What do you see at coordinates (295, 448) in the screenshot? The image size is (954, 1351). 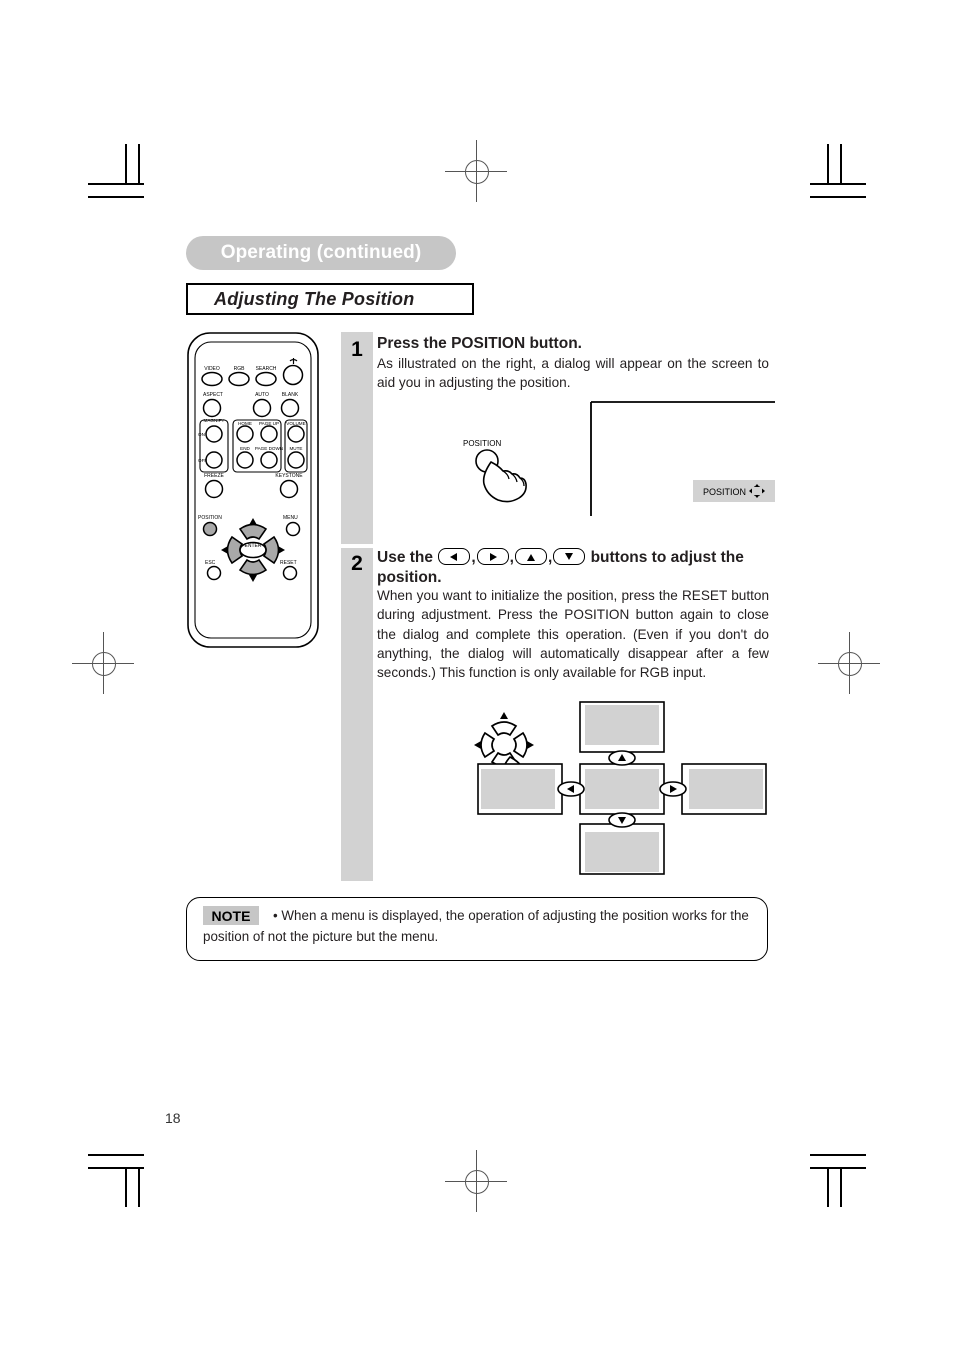 I see `remote-label-mute: MUTE` at bounding box center [295, 448].